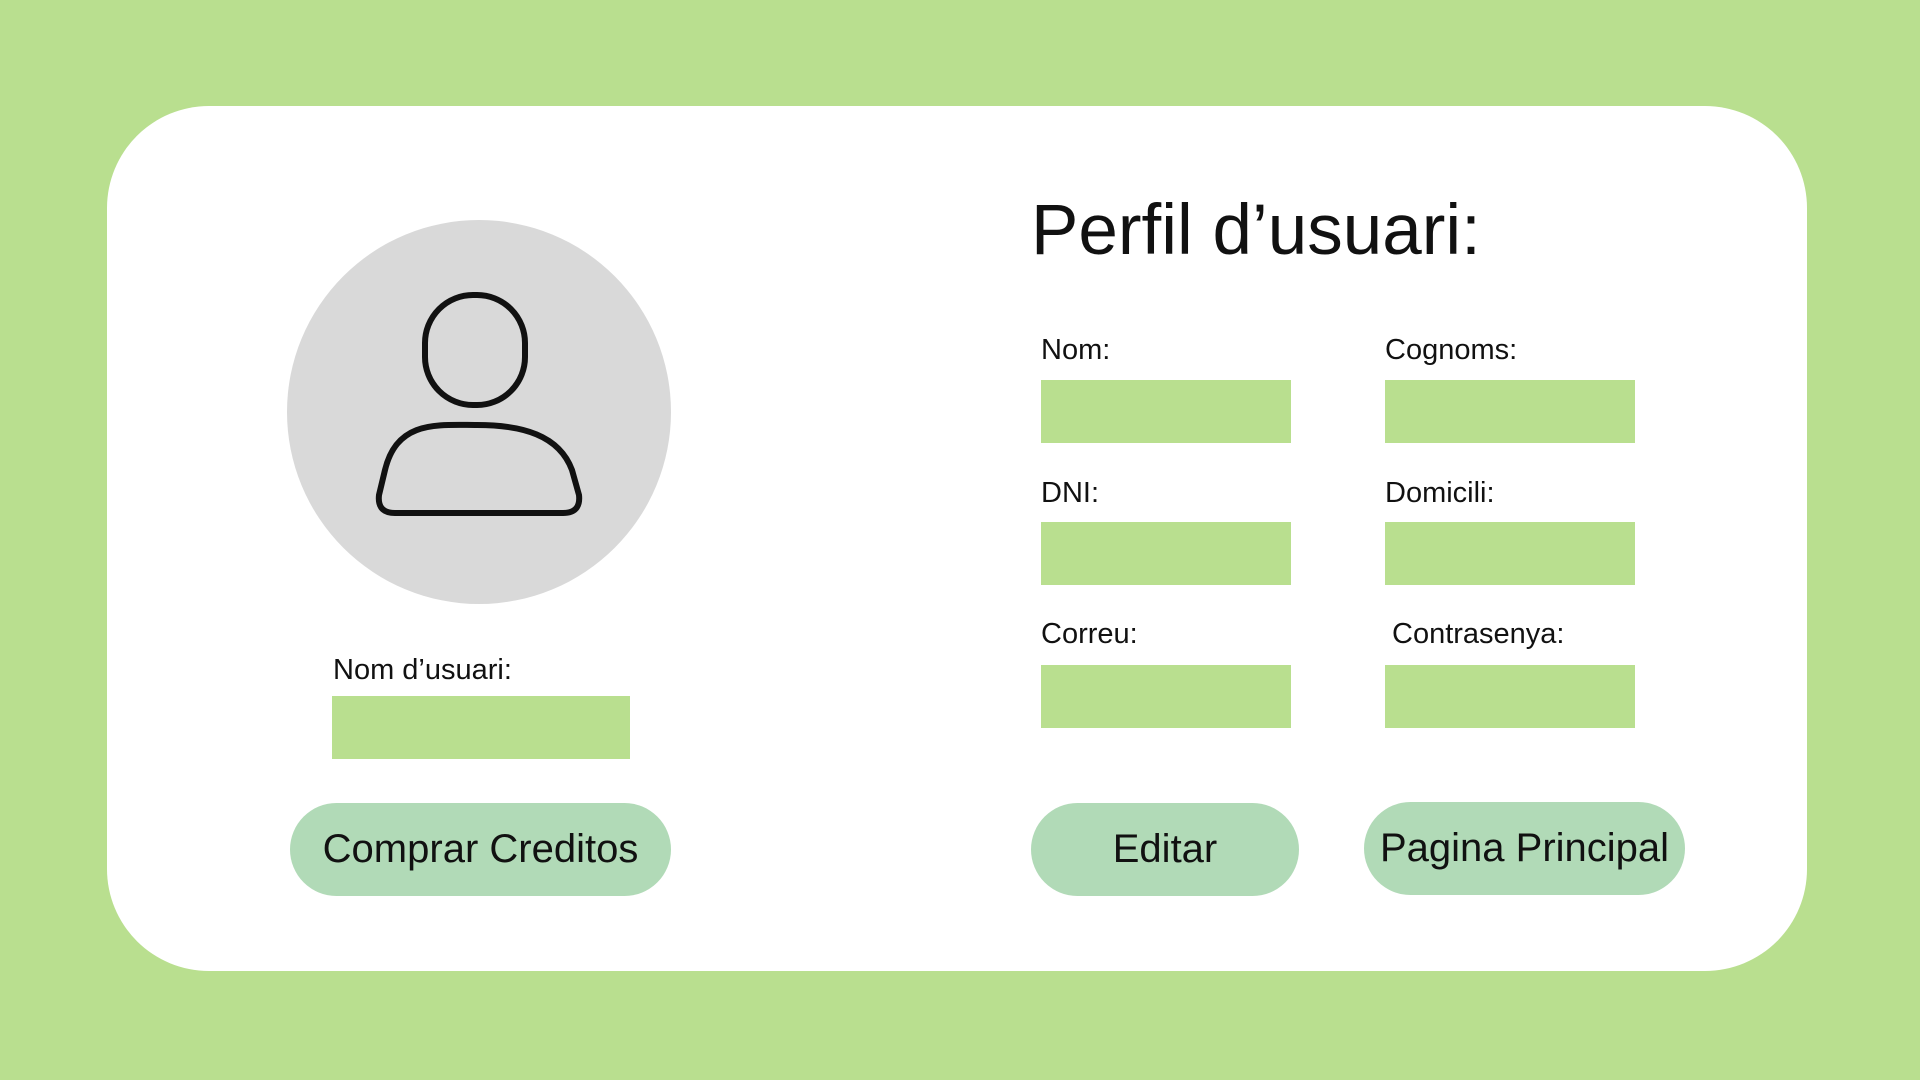 The height and width of the screenshot is (1080, 1920). What do you see at coordinates (1089, 634) in the screenshot?
I see `correu-label: Correu:` at bounding box center [1089, 634].